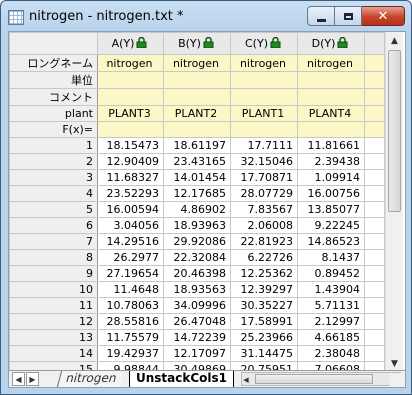 This screenshot has width=412, height=395. What do you see at coordinates (197, 43) in the screenshot?
I see `column-header-b: B(Y)` at bounding box center [197, 43].